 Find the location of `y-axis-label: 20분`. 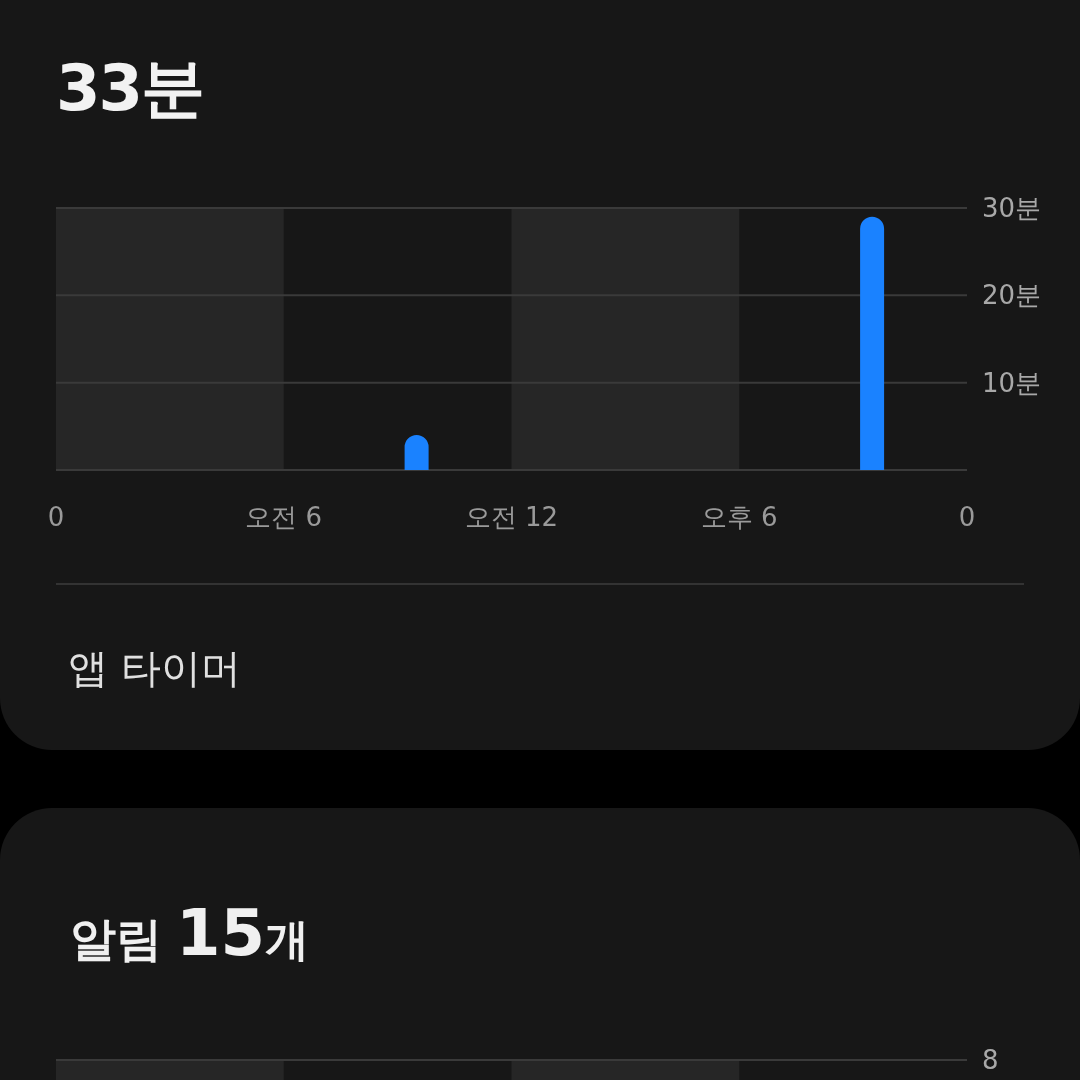

y-axis-label: 20분 is located at coordinates (1012, 295).